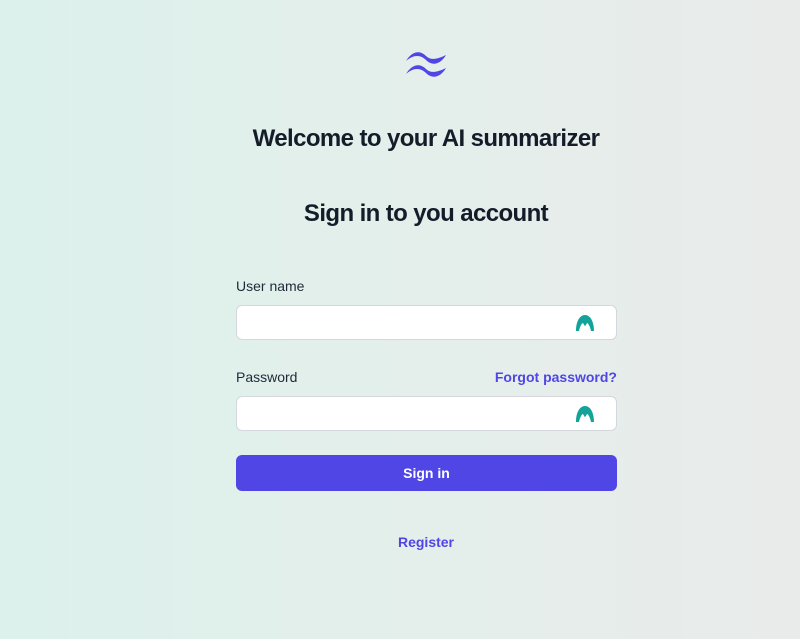 The image size is (800, 639). I want to click on username-field, so click(426, 322).